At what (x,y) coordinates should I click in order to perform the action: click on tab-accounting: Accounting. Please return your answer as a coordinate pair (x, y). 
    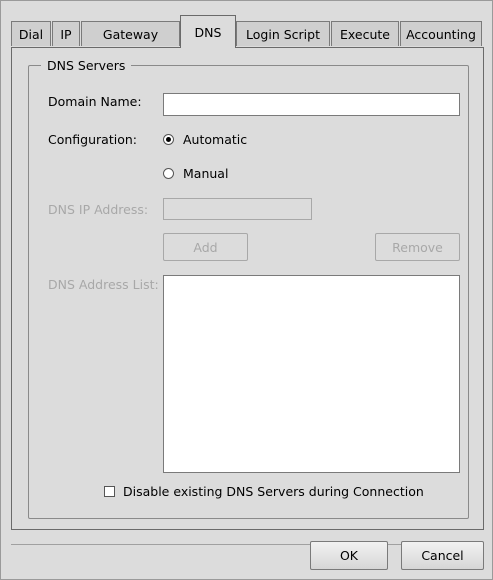
    Looking at the image, I should click on (441, 33).